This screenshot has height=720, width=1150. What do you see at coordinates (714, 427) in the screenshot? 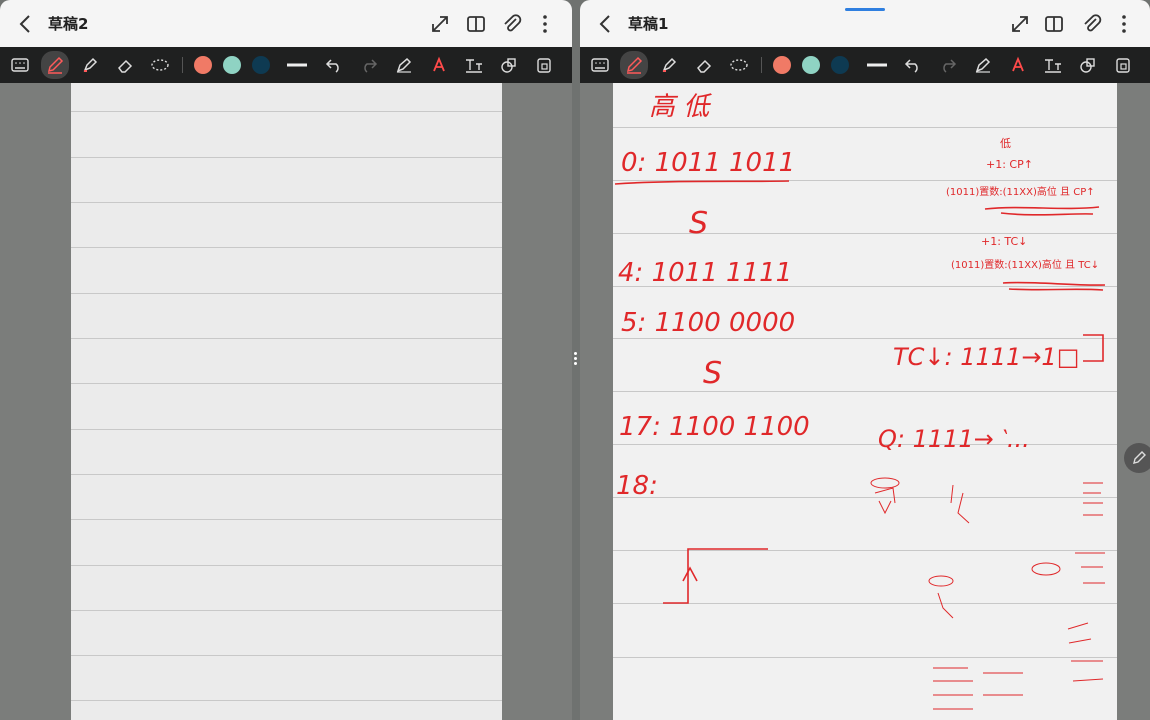
I see `note-row-17: 17: 1100 1100` at bounding box center [714, 427].